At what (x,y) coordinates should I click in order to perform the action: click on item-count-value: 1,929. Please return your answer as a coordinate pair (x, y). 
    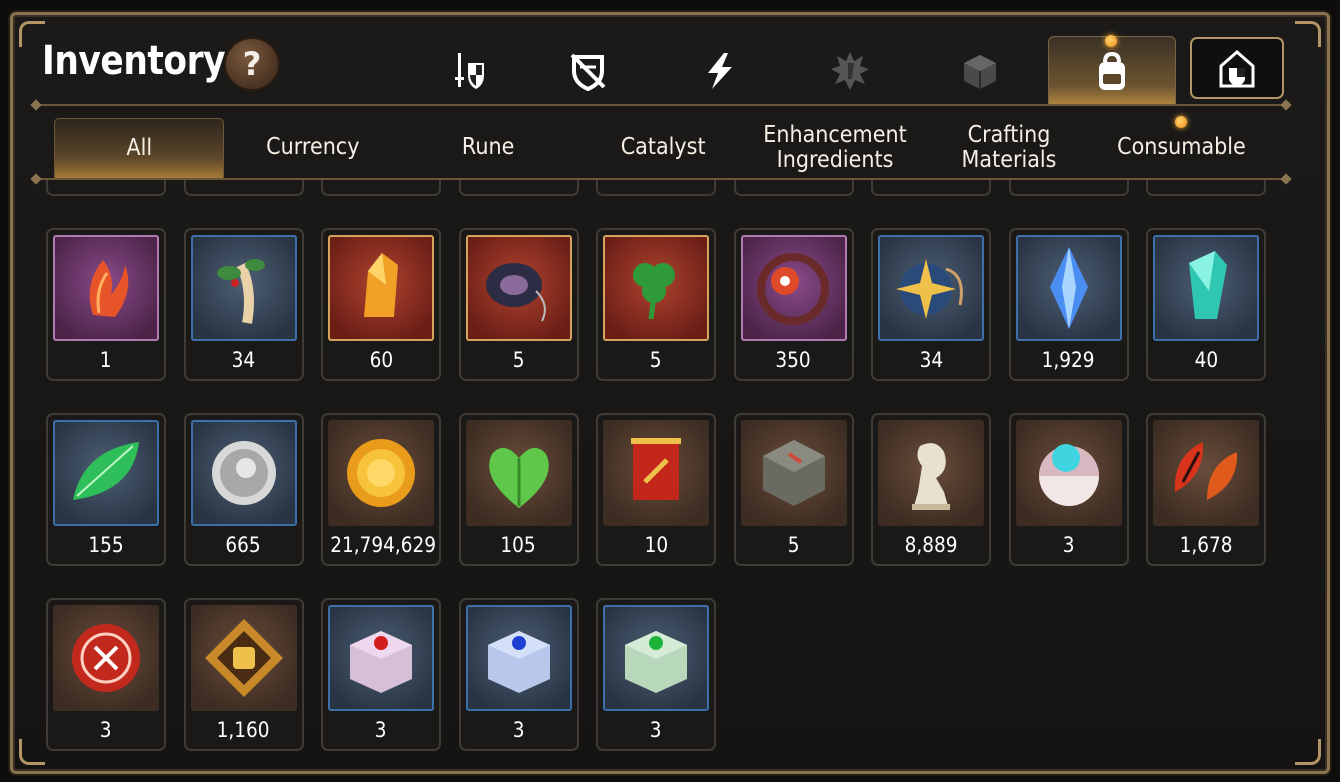
    Looking at the image, I should click on (1068, 360).